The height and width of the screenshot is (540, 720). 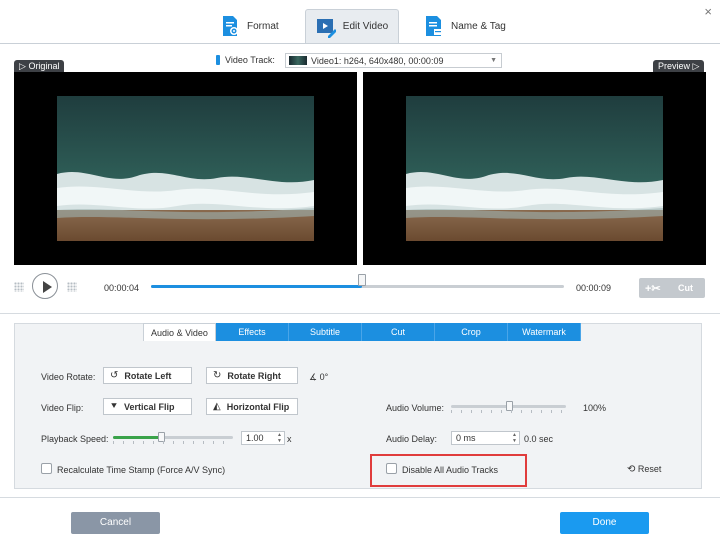 I want to click on tab-subtitle: Subtitle, so click(x=325, y=332).